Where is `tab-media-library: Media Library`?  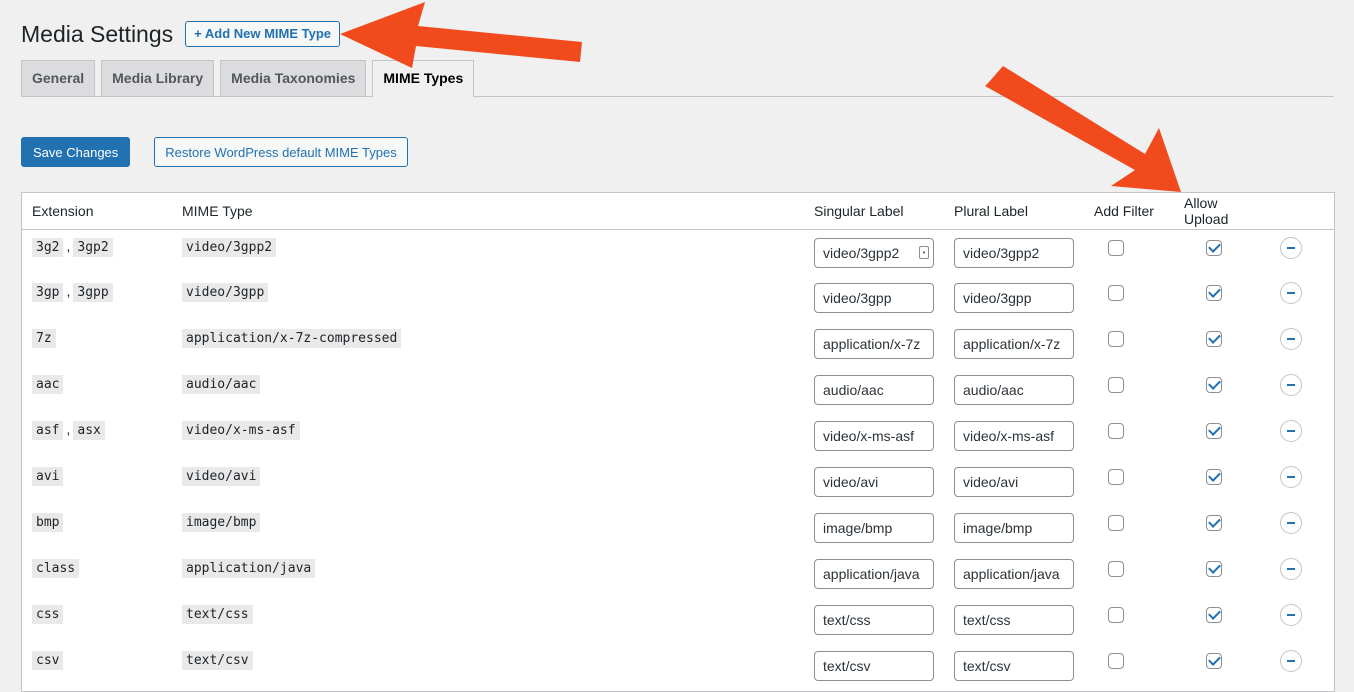
tab-media-library: Media Library is located at coordinates (158, 78).